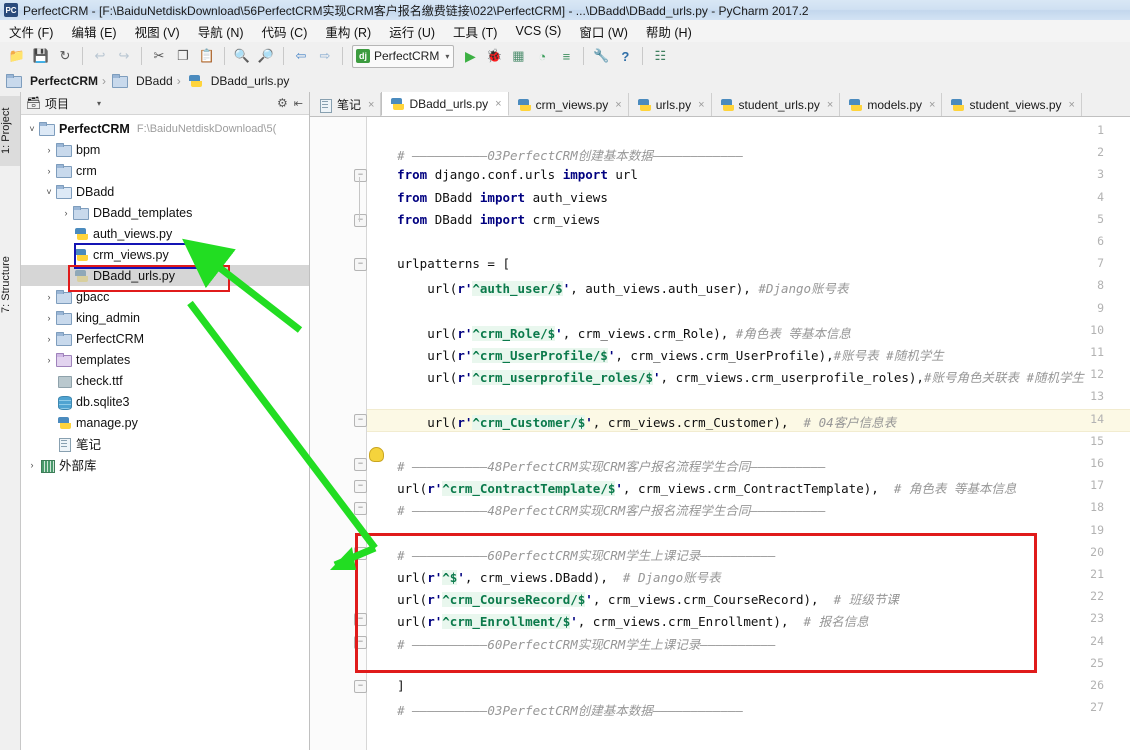  I want to click on editor-tab-models-py: models.py ×, so click(891, 104).